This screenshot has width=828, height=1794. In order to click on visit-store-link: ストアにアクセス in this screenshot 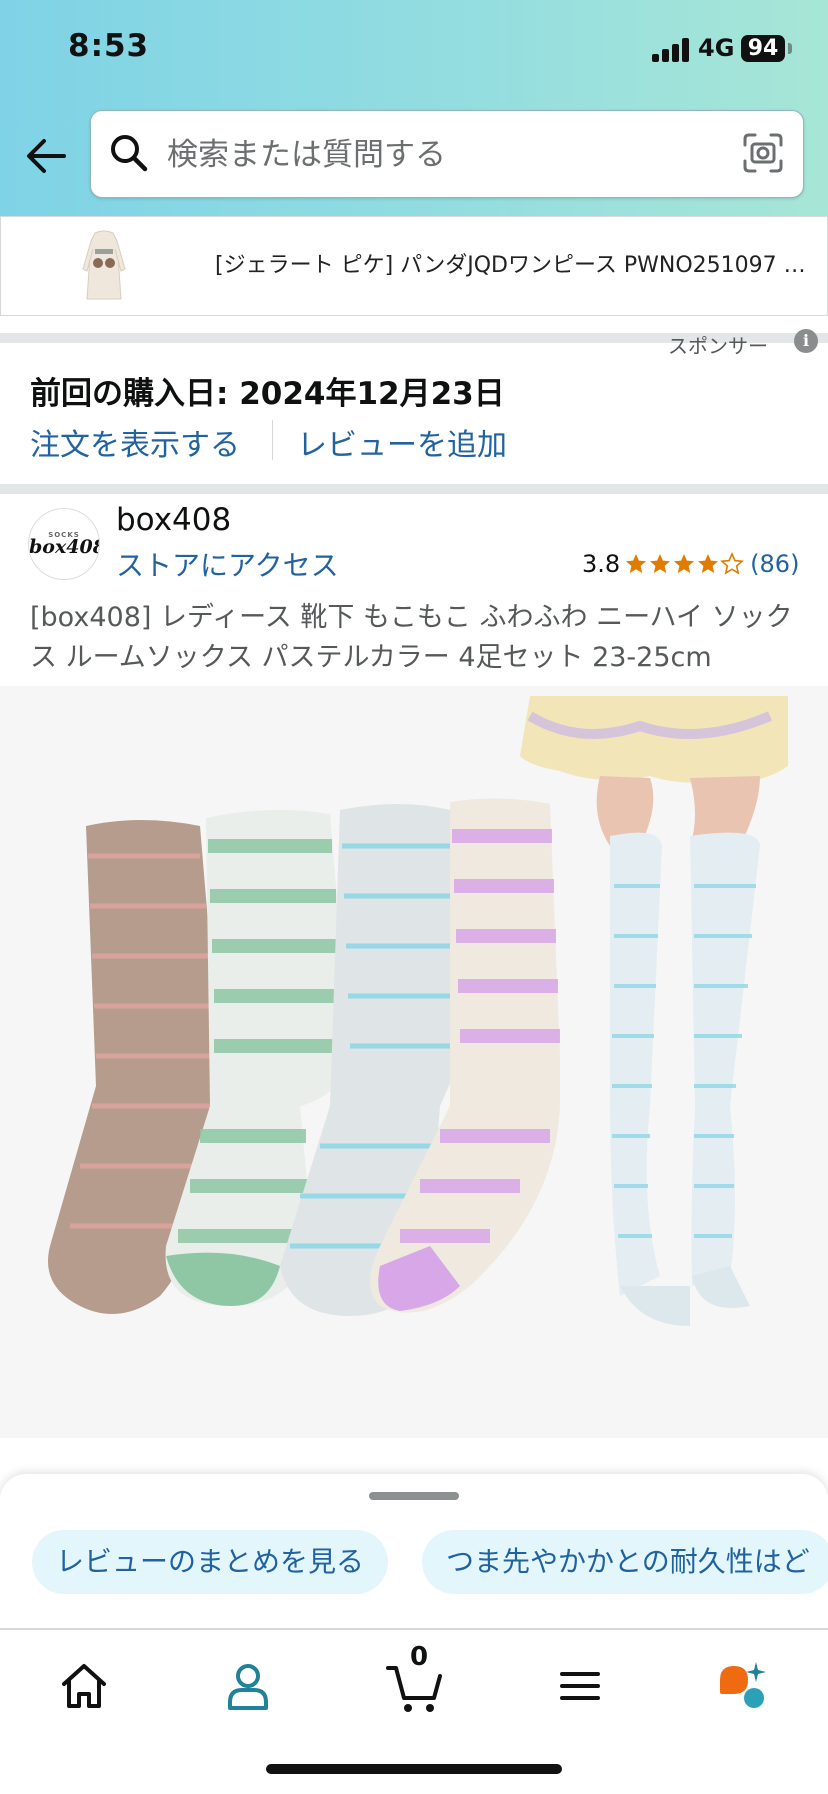, I will do `click(227, 564)`.